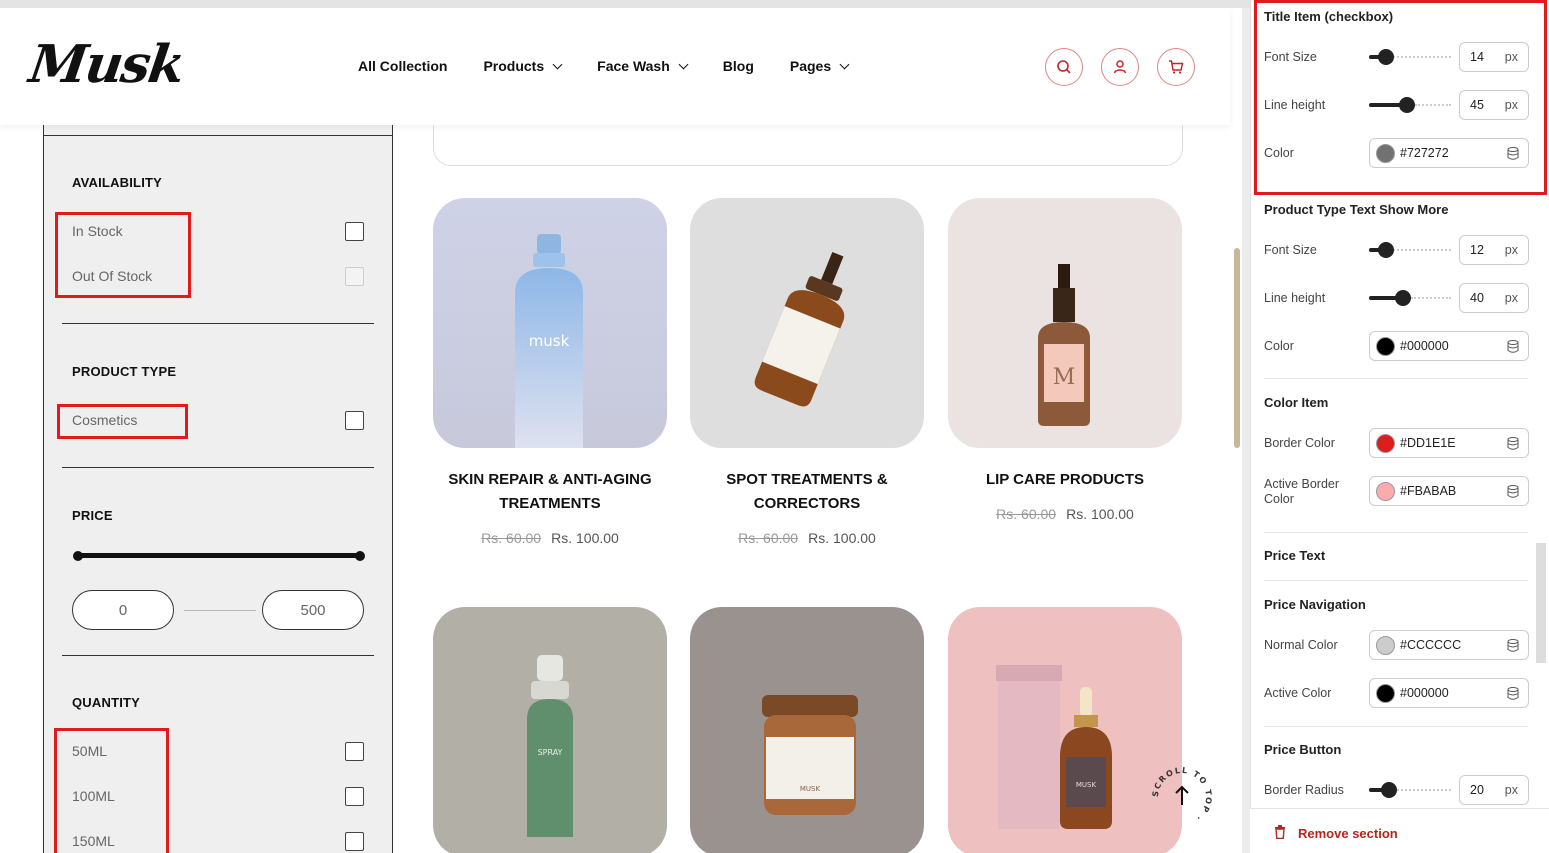 The height and width of the screenshot is (853, 1549). Describe the element at coordinates (549, 341) in the screenshot. I see `product-bottle-illustration: musk` at that location.